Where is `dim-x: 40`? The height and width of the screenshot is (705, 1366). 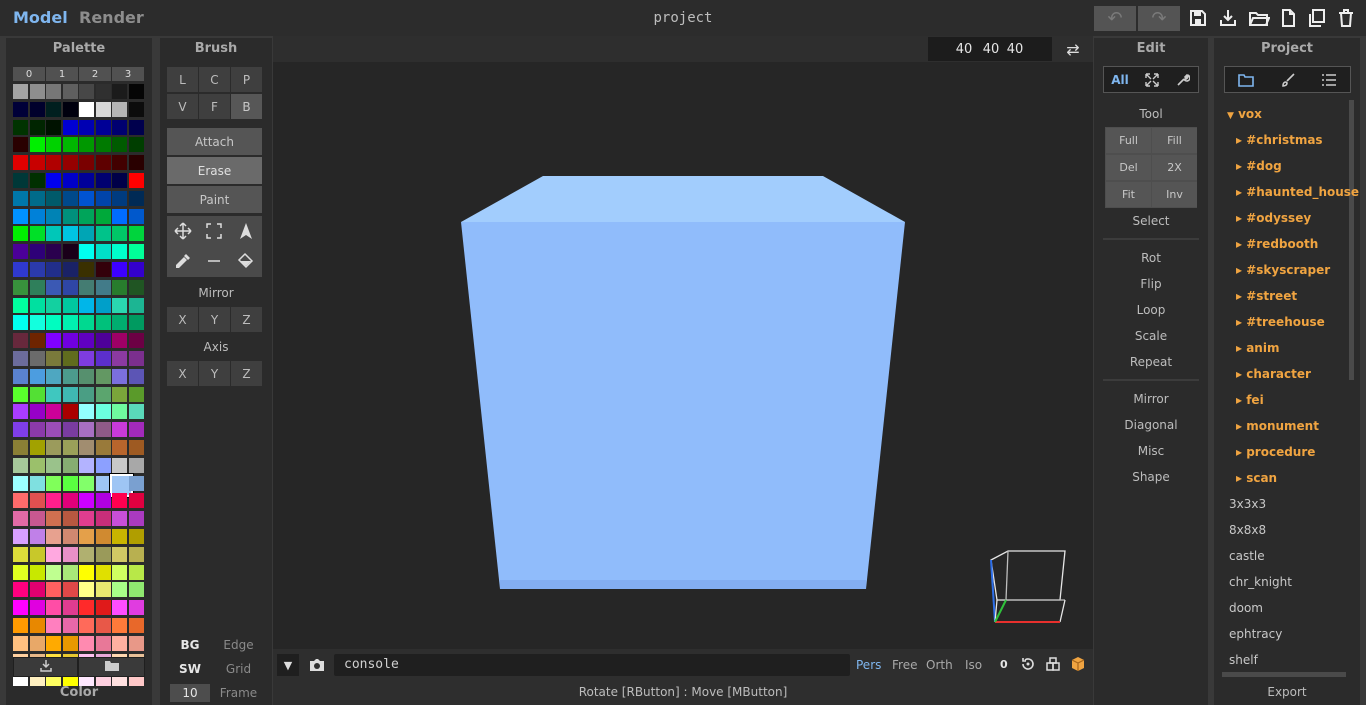
dim-x: 40 is located at coordinates (964, 49).